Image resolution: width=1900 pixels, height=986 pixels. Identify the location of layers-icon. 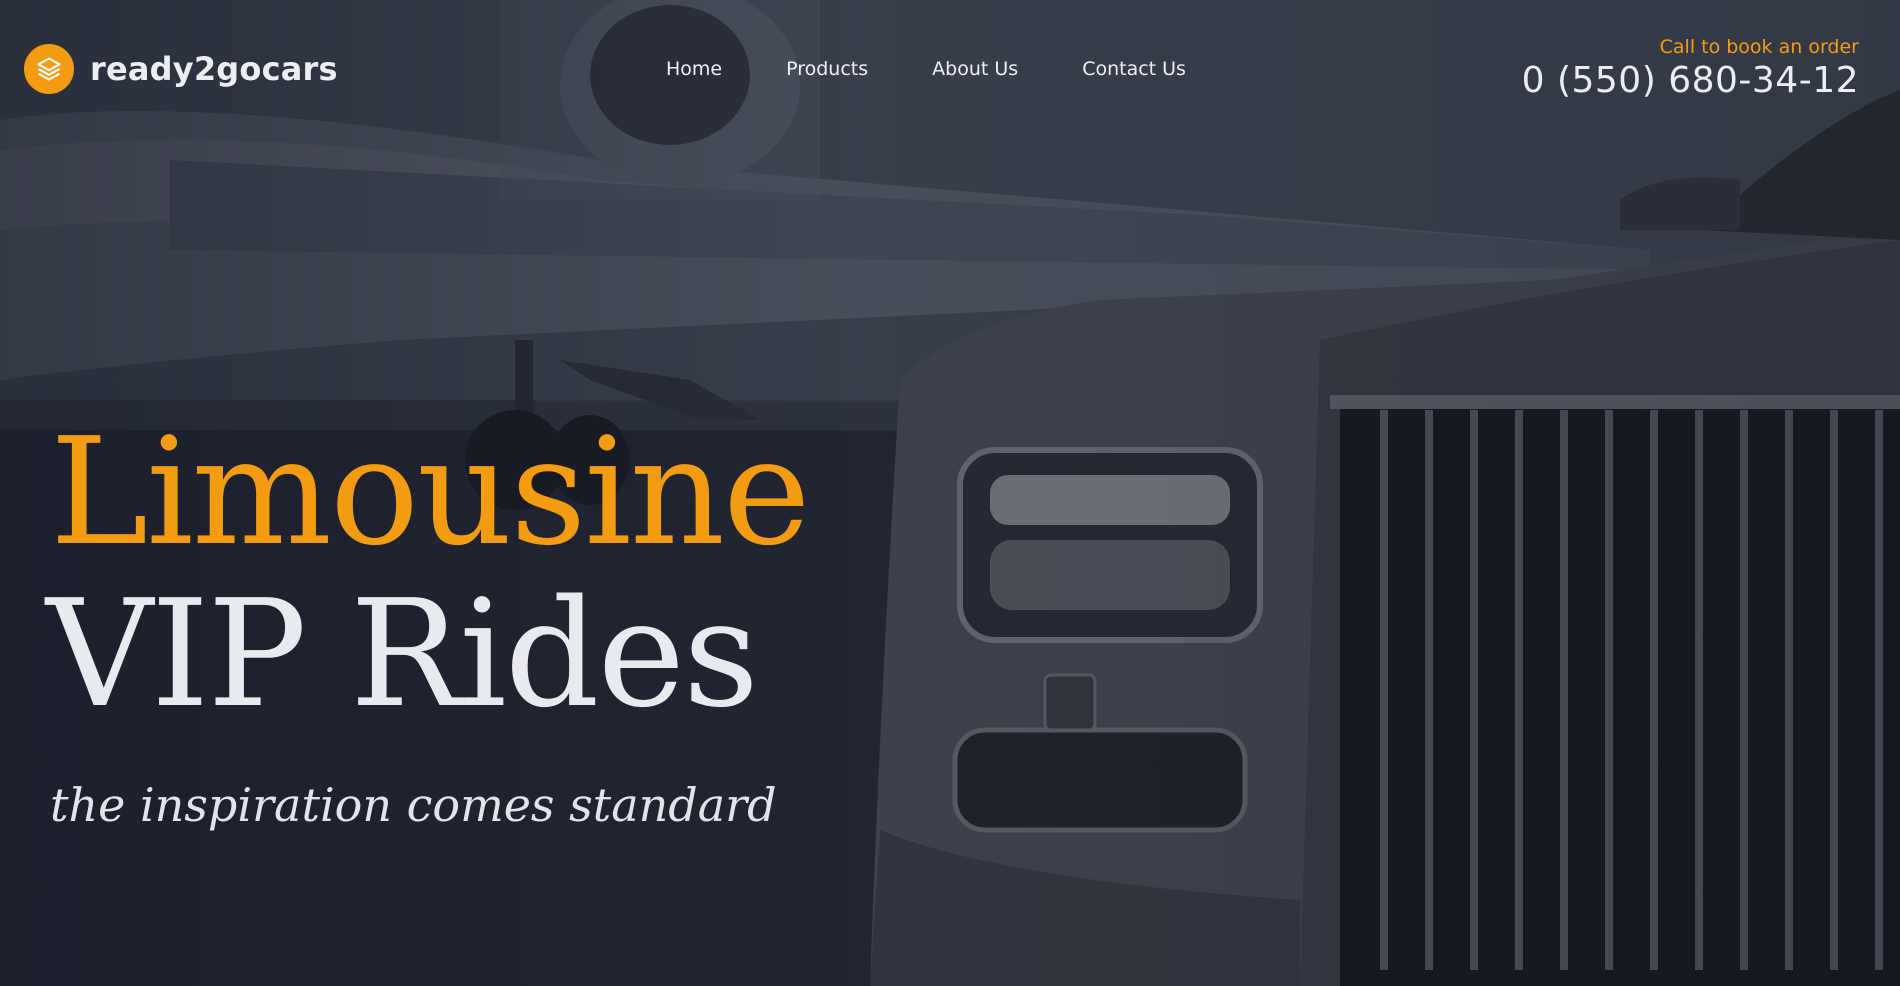
(49, 69).